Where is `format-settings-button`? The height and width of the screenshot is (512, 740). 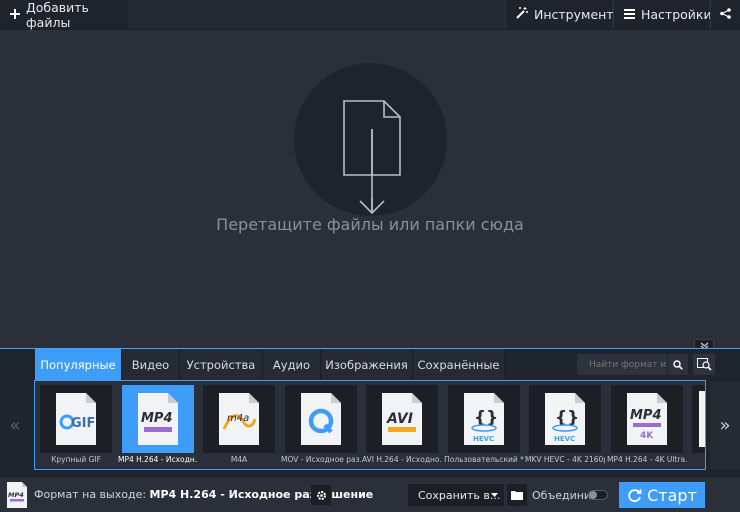
format-settings-button is located at coordinates (321, 495).